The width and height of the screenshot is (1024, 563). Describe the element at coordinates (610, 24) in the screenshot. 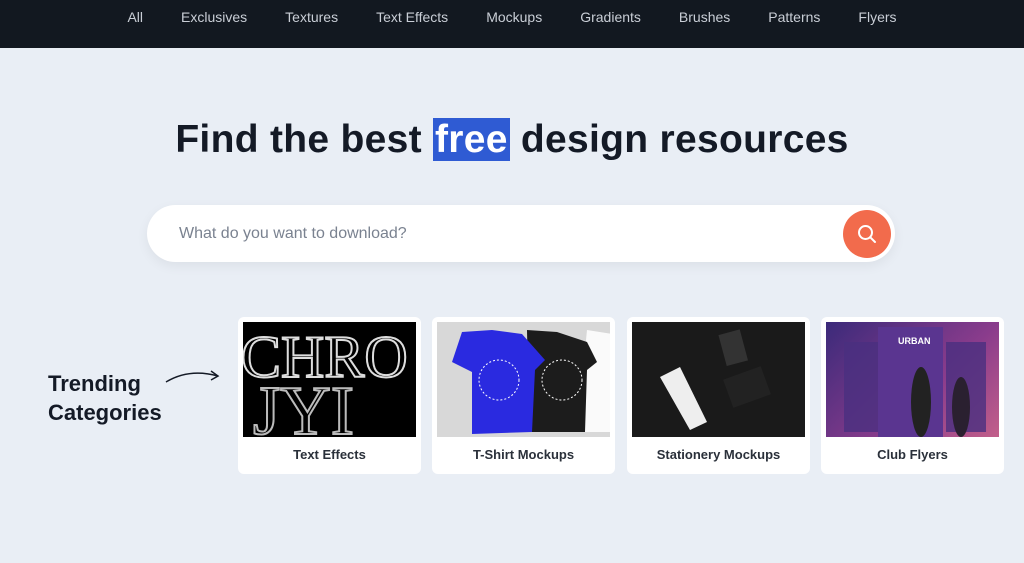

I see `nav-gradients: Gradients` at that location.